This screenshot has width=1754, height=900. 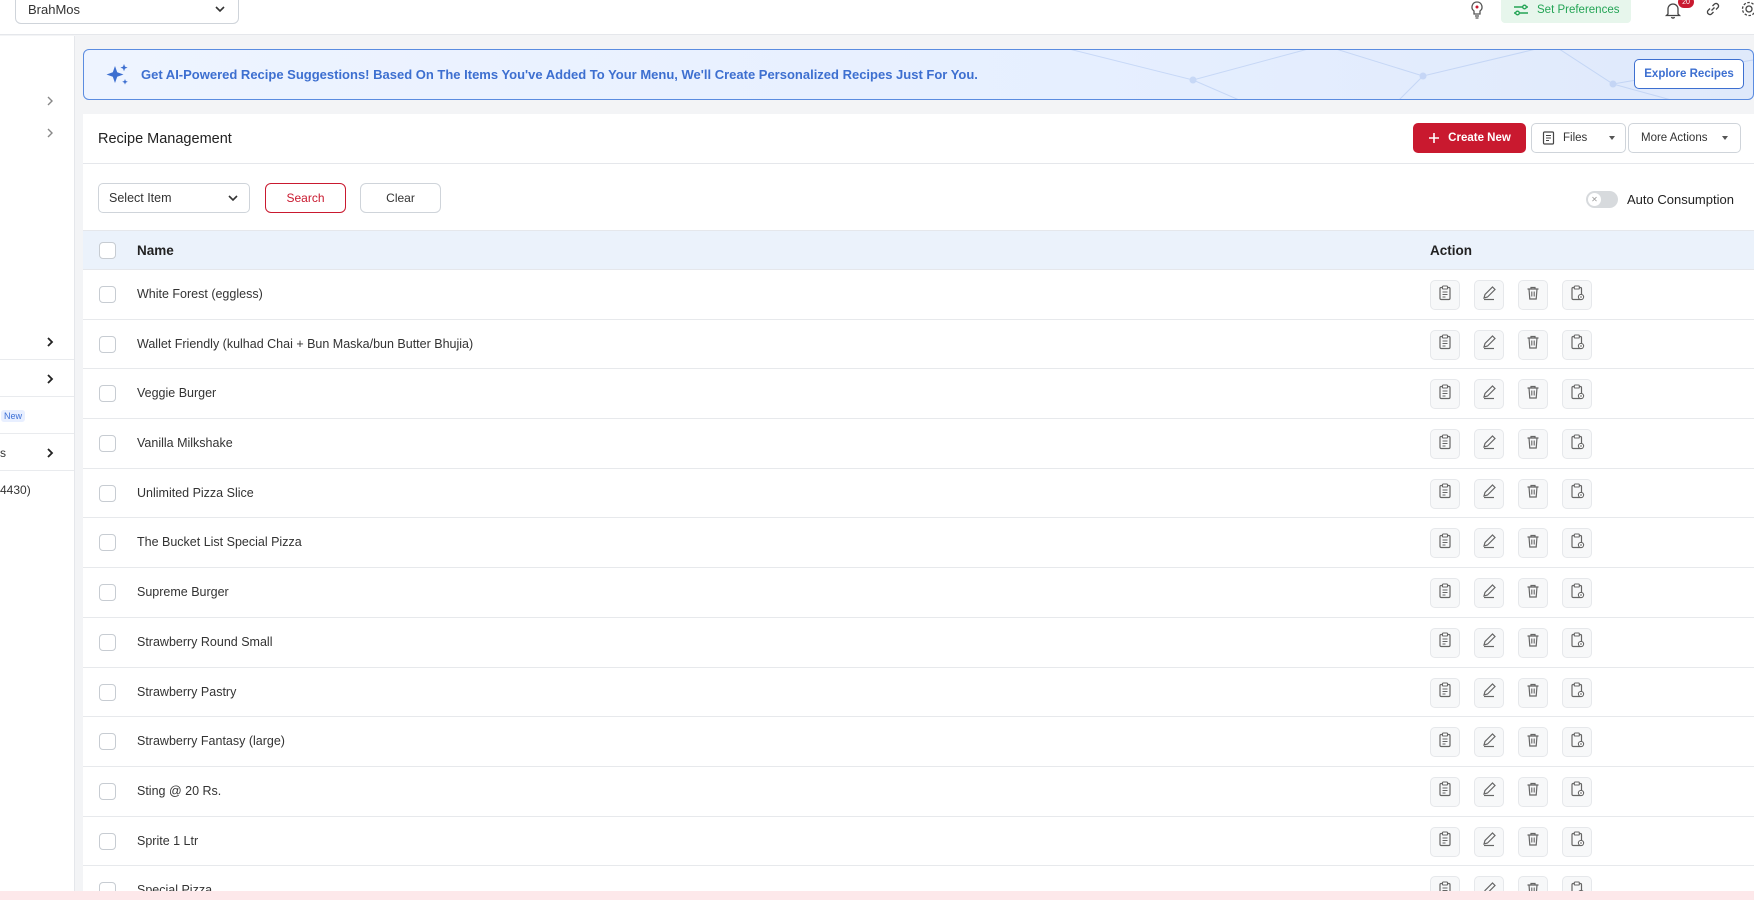 I want to click on table-row: Strawberry Pastry, so click(x=918, y=693).